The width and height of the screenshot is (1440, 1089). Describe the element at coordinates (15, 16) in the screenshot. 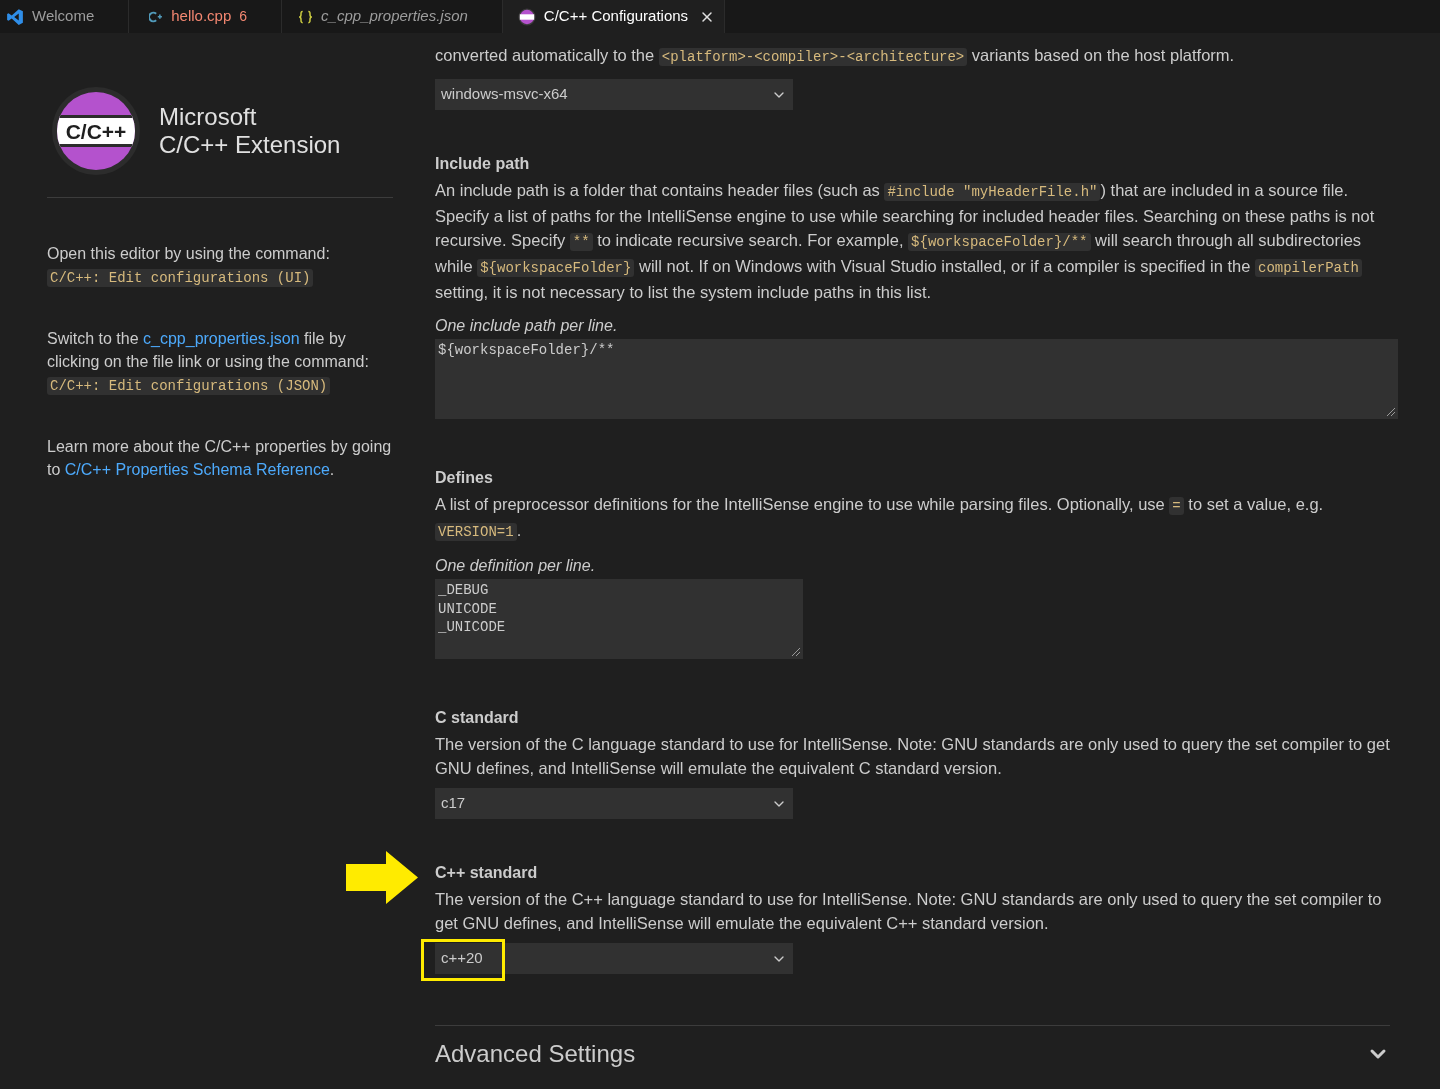

I see `app-logo-icon` at that location.